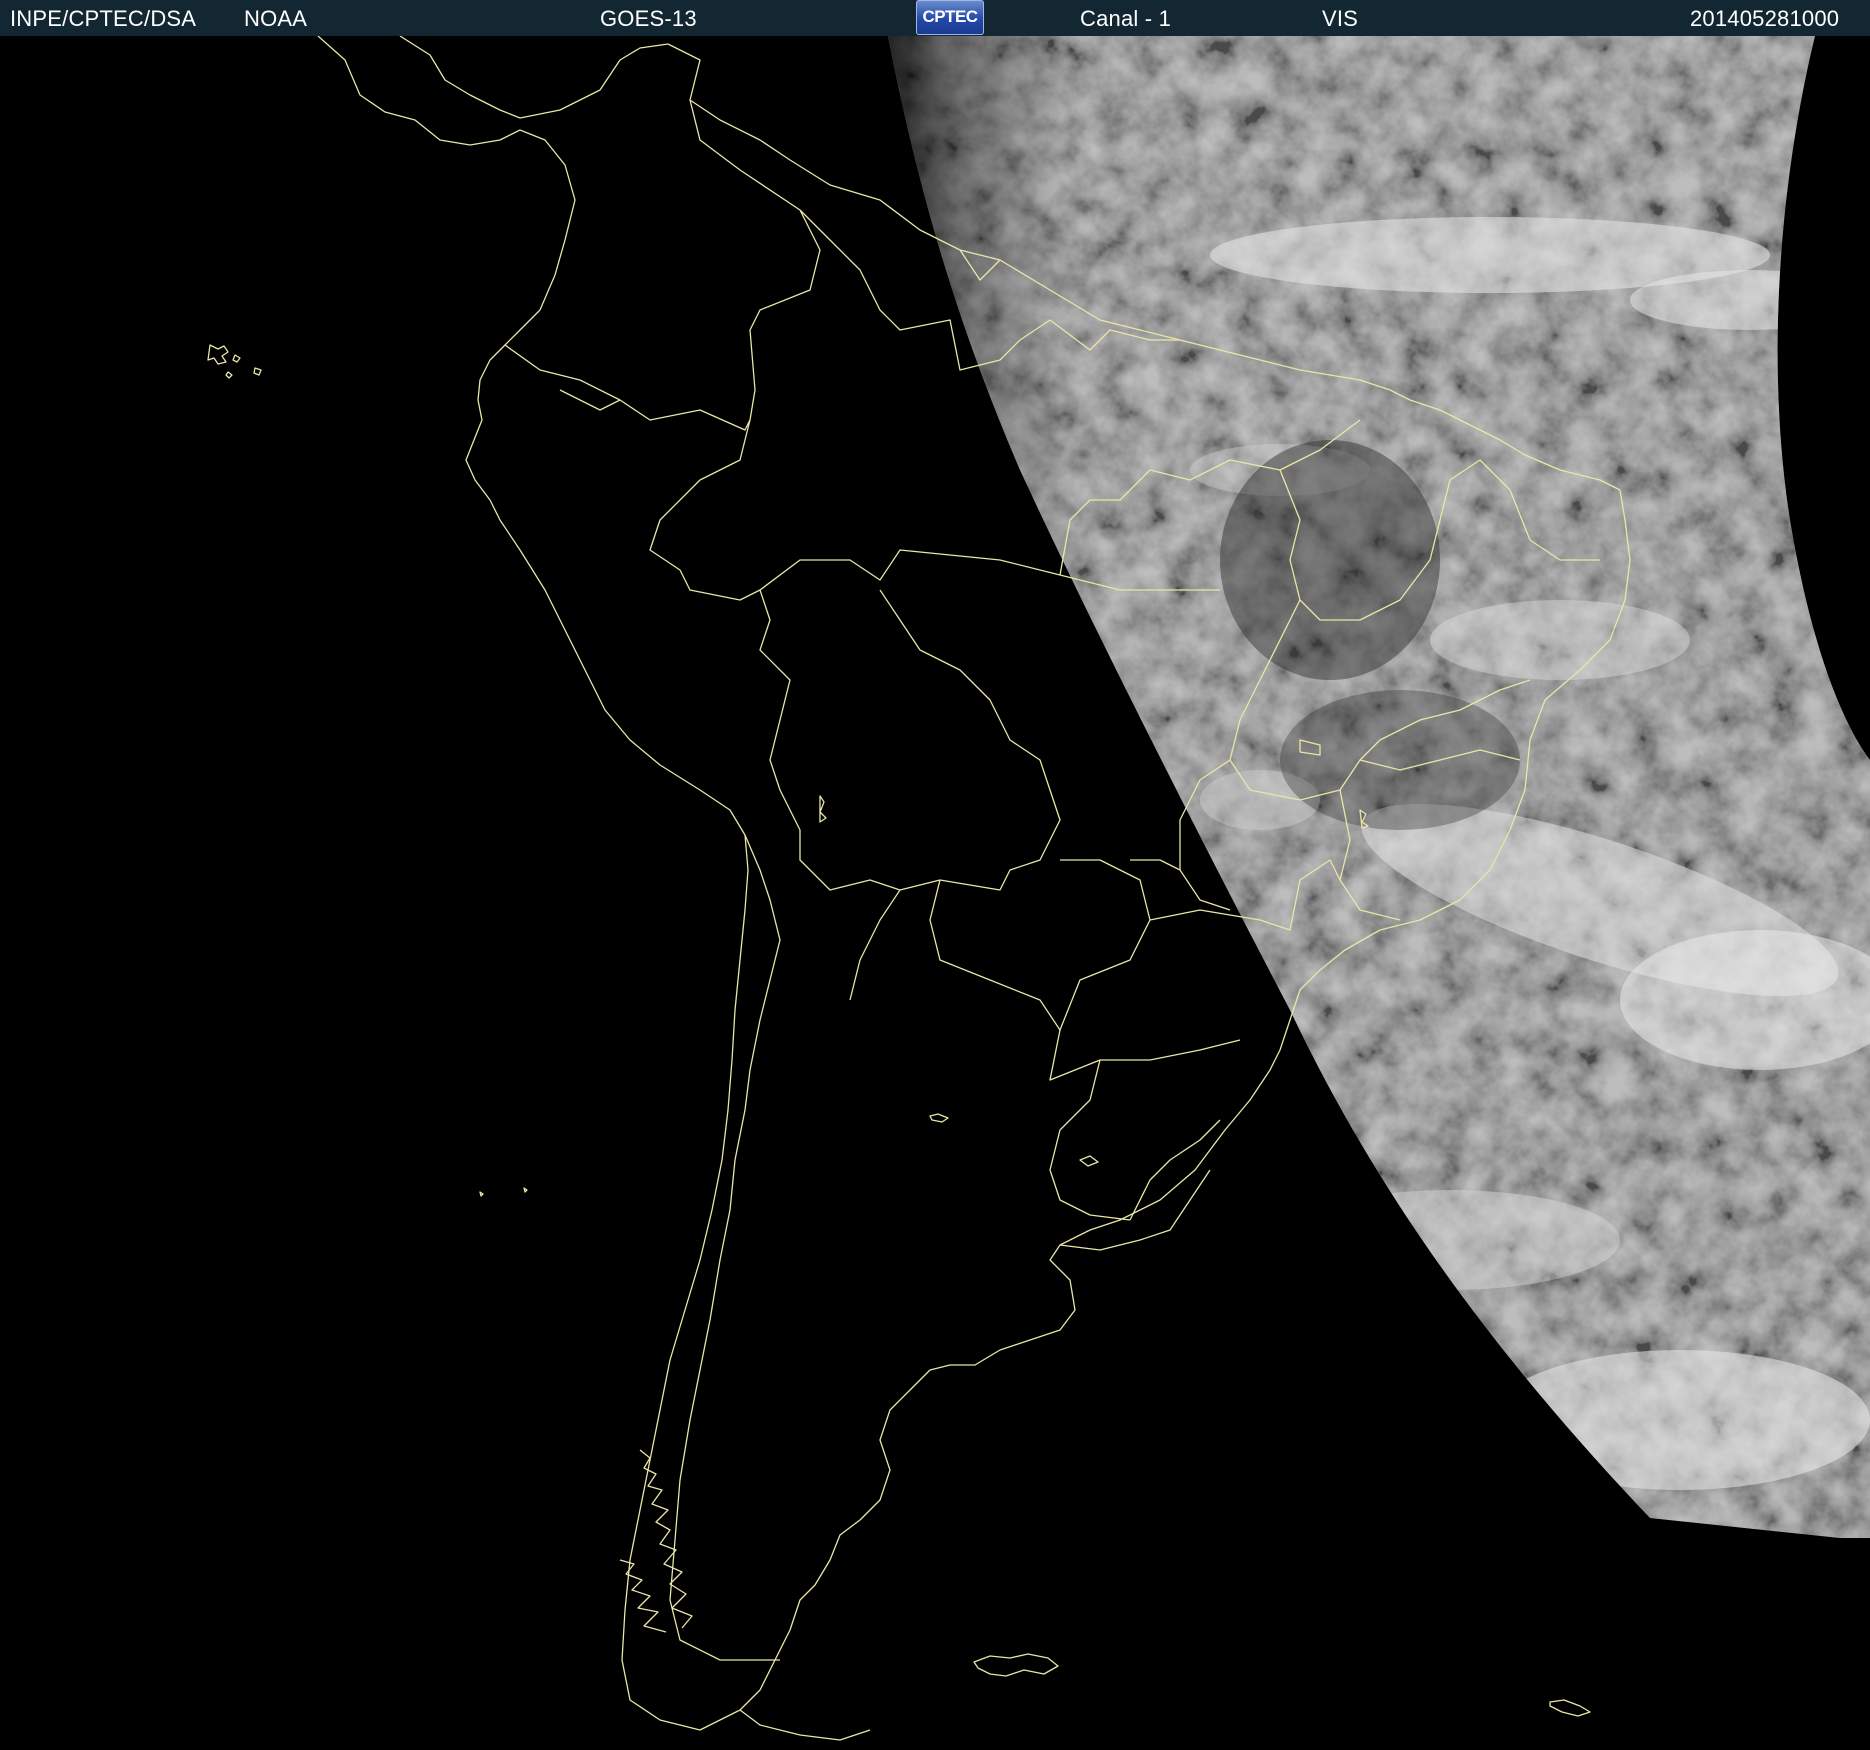  Describe the element at coordinates (276, 18) in the screenshot. I see `agency-label: NOAA` at that location.